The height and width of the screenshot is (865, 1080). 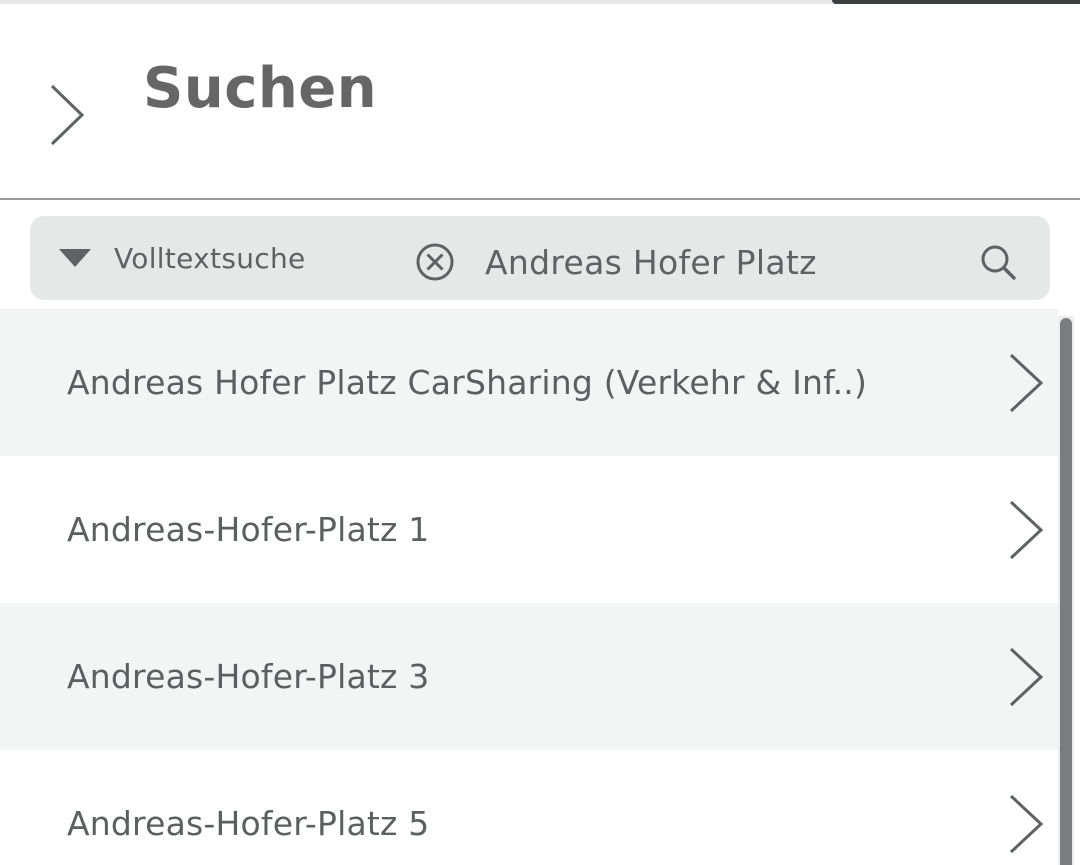 What do you see at coordinates (435, 262) in the screenshot?
I see `clear-circle-x-icon` at bounding box center [435, 262].